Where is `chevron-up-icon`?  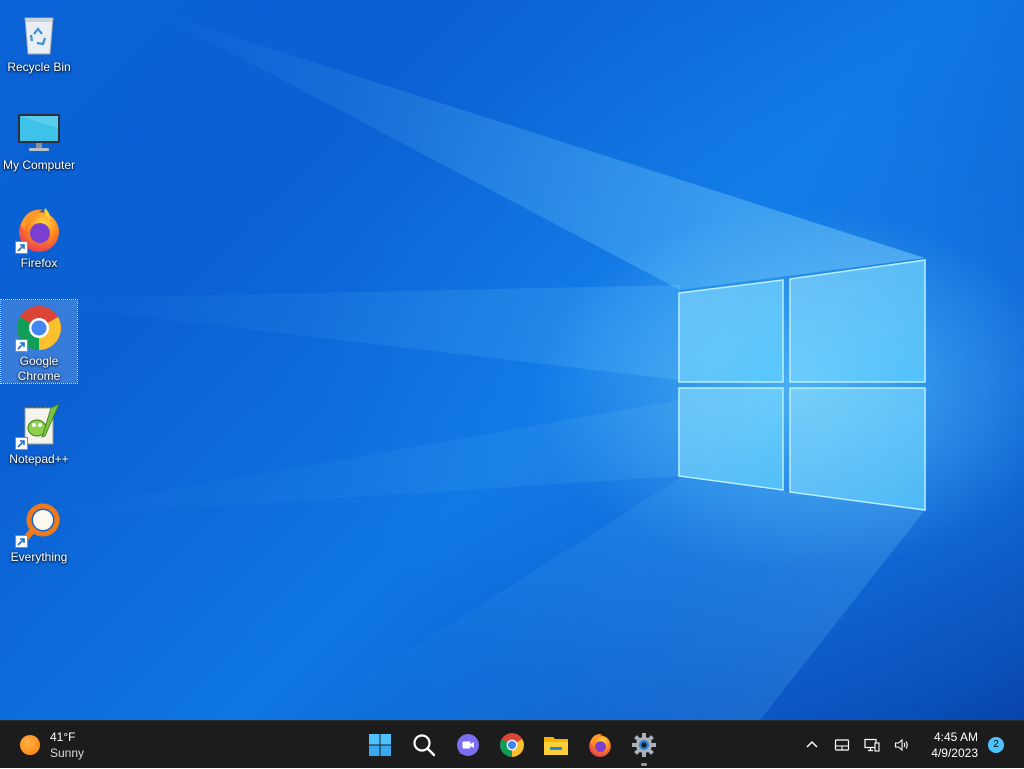 chevron-up-icon is located at coordinates (812, 744).